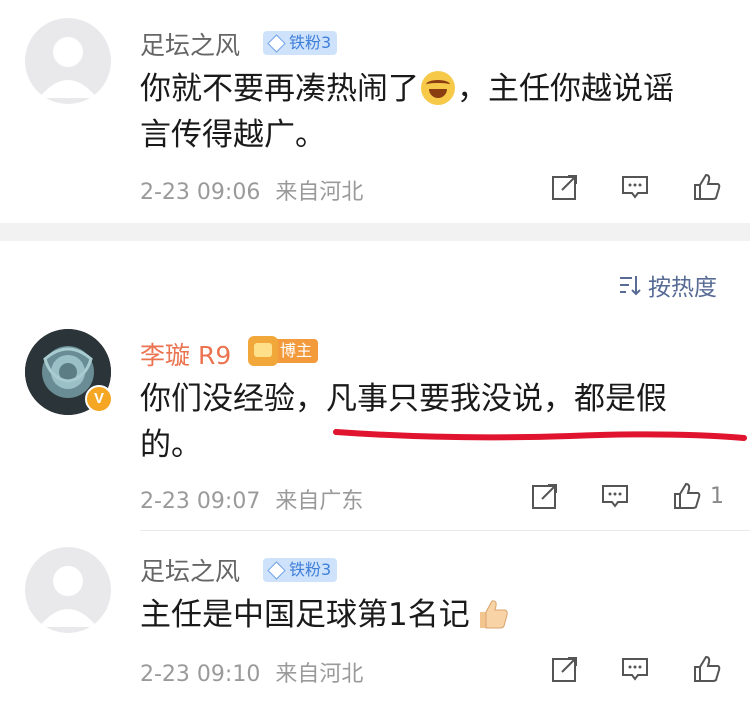  I want to click on sort-label: 按热度, so click(682, 288).